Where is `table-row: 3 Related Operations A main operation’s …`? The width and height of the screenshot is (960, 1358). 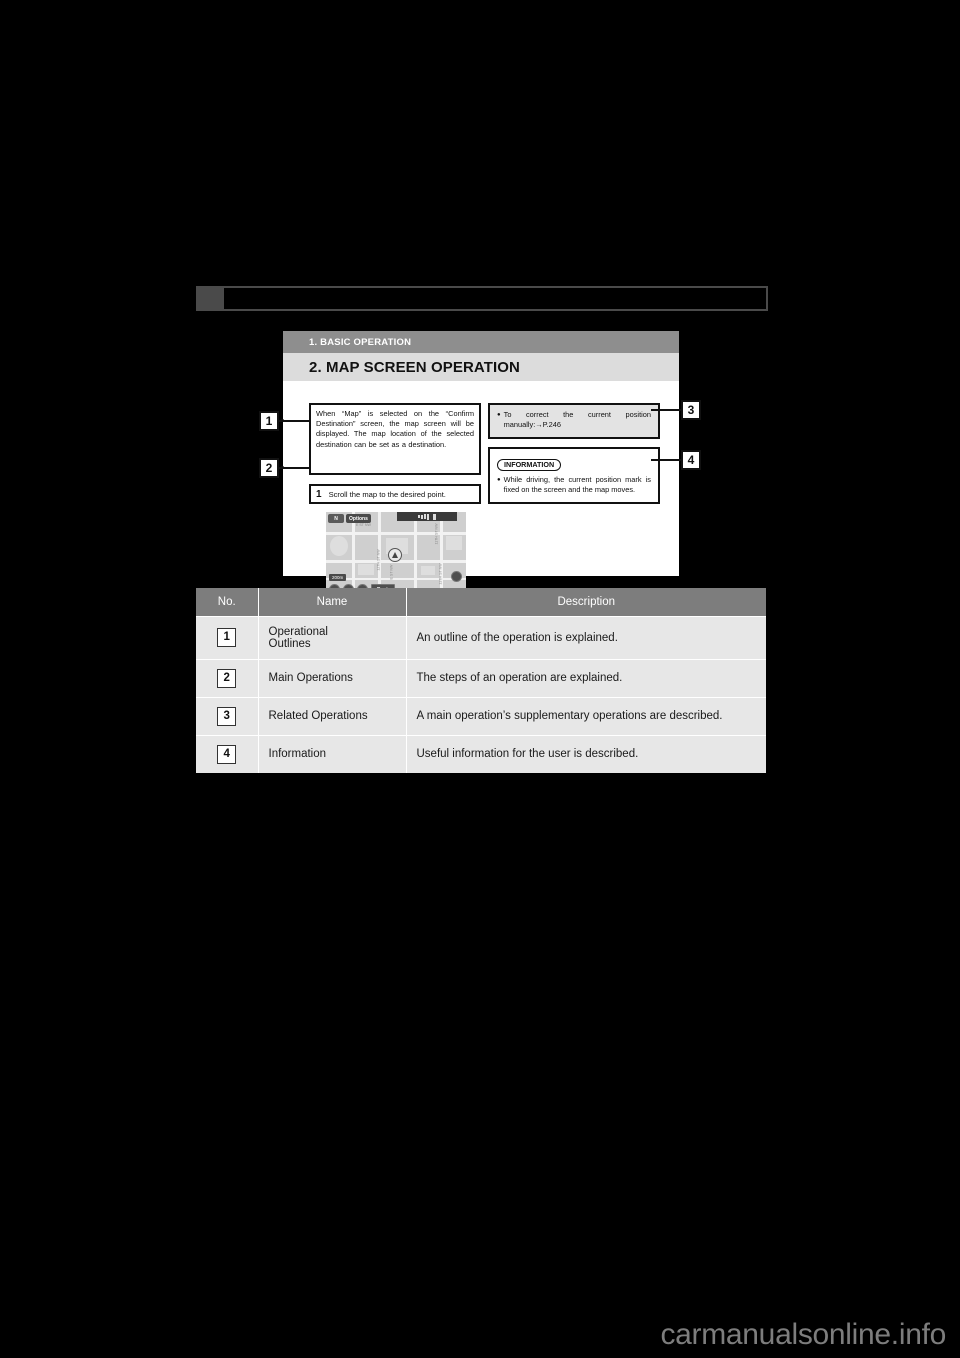
table-row: 3 Related Operations A main operation’s … is located at coordinates (481, 715).